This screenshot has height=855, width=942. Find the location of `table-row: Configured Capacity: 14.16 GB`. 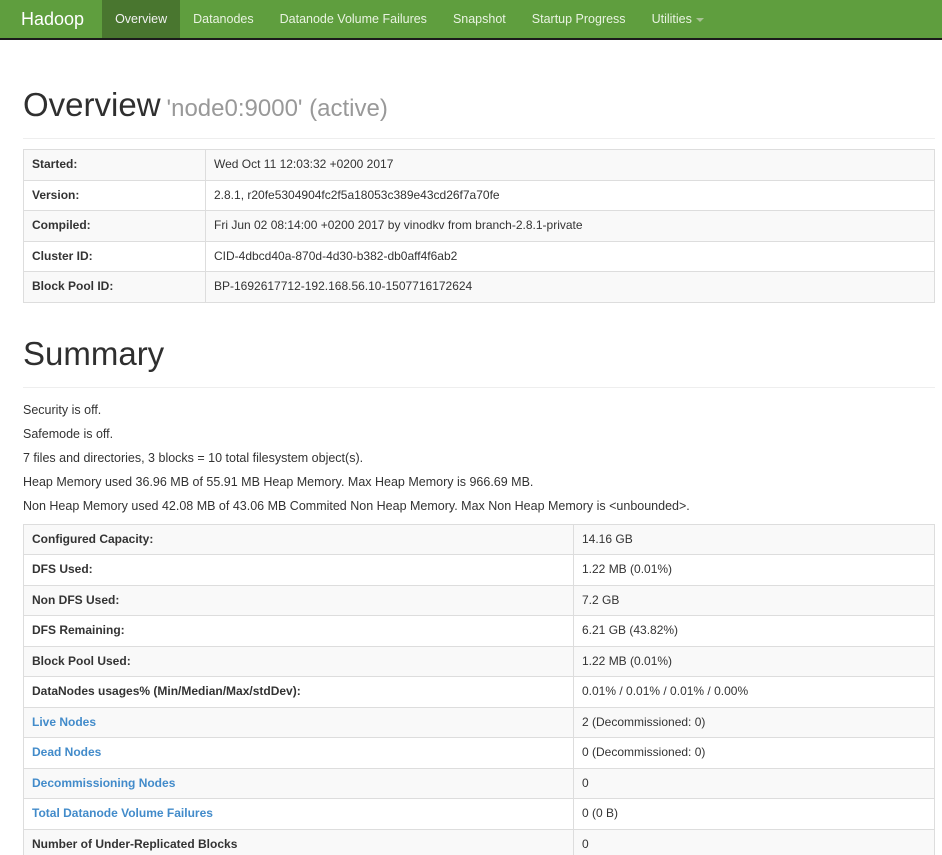

table-row: Configured Capacity: 14.16 GB is located at coordinates (479, 539).